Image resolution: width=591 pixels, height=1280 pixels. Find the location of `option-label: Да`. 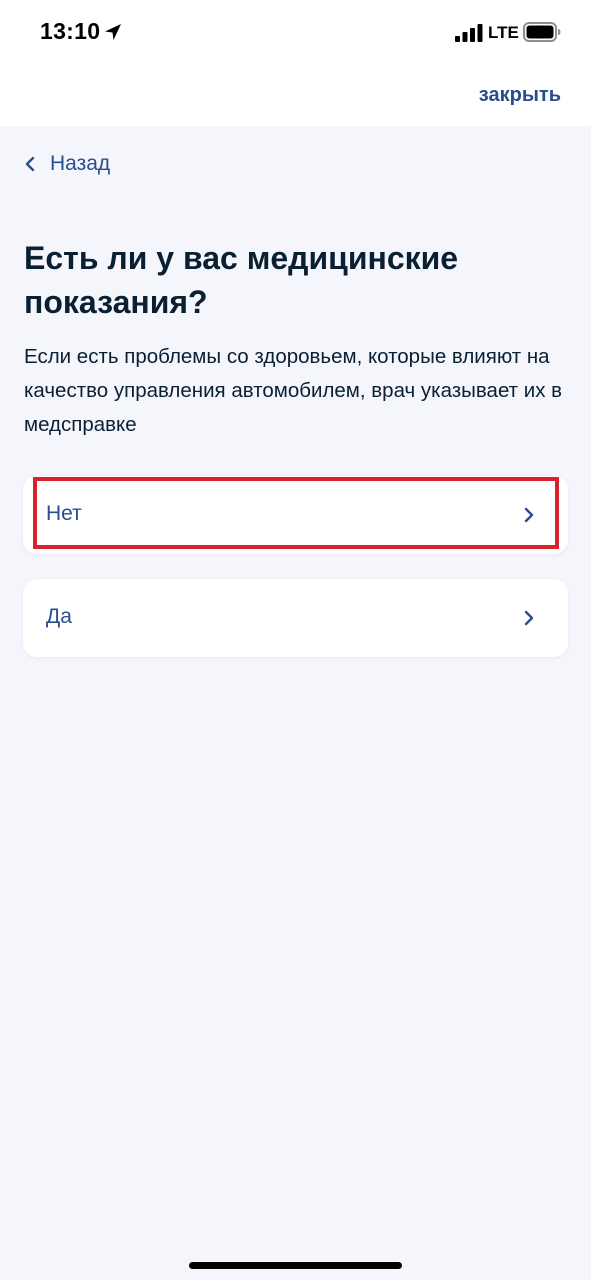

option-label: Да is located at coordinates (59, 616).